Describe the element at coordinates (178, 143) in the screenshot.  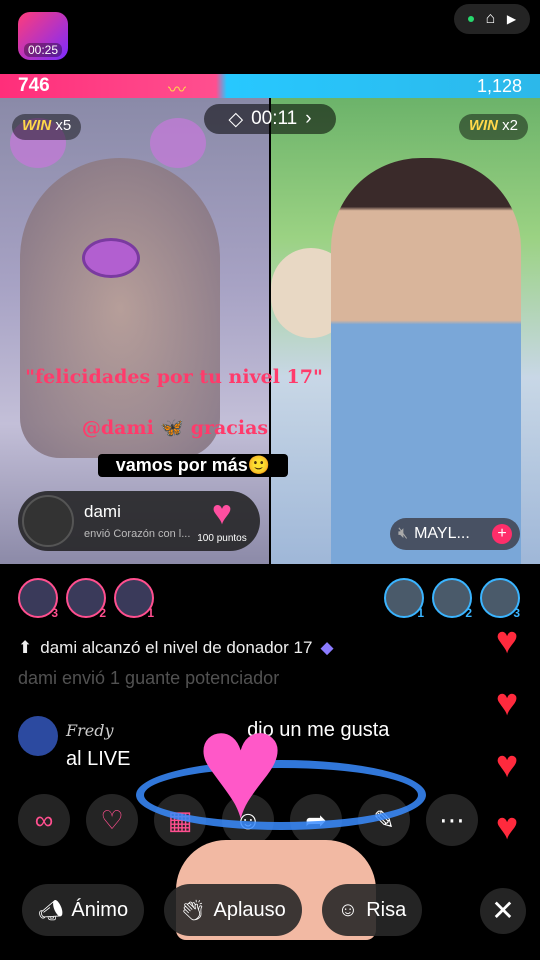
I see `filter-ear-right` at that location.